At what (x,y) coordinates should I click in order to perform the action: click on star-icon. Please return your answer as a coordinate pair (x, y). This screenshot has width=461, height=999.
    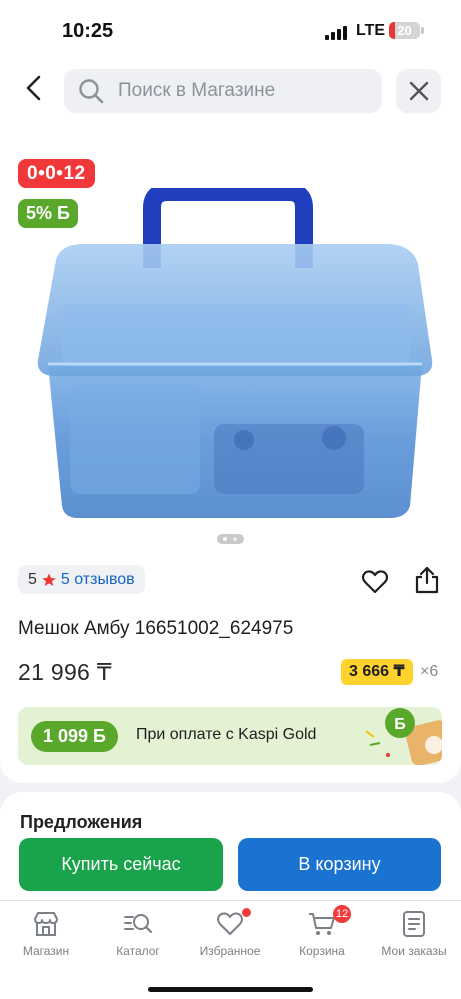
    Looking at the image, I should click on (49, 579).